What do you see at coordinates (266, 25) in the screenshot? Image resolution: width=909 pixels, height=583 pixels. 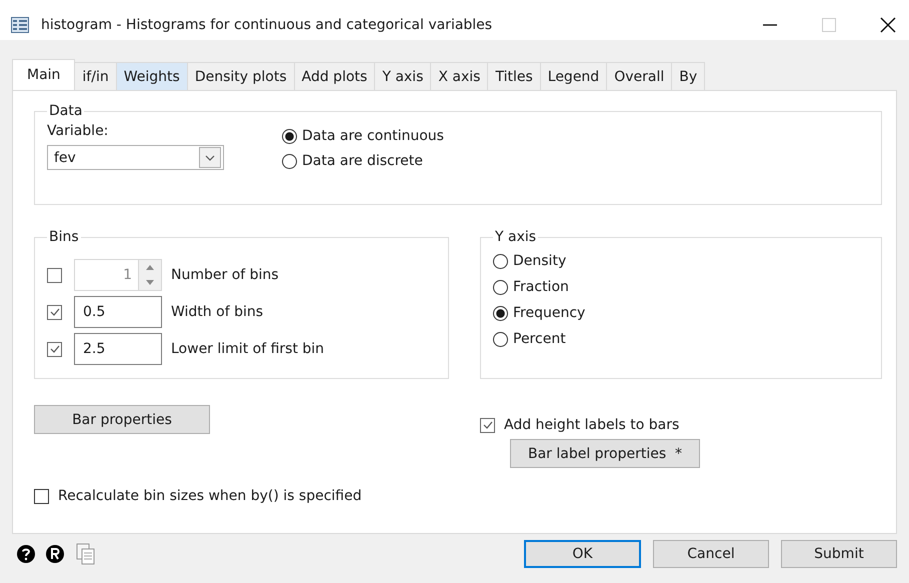 I see `window-title: histogram - Histograms for continuous and categorical variables` at bounding box center [266, 25].